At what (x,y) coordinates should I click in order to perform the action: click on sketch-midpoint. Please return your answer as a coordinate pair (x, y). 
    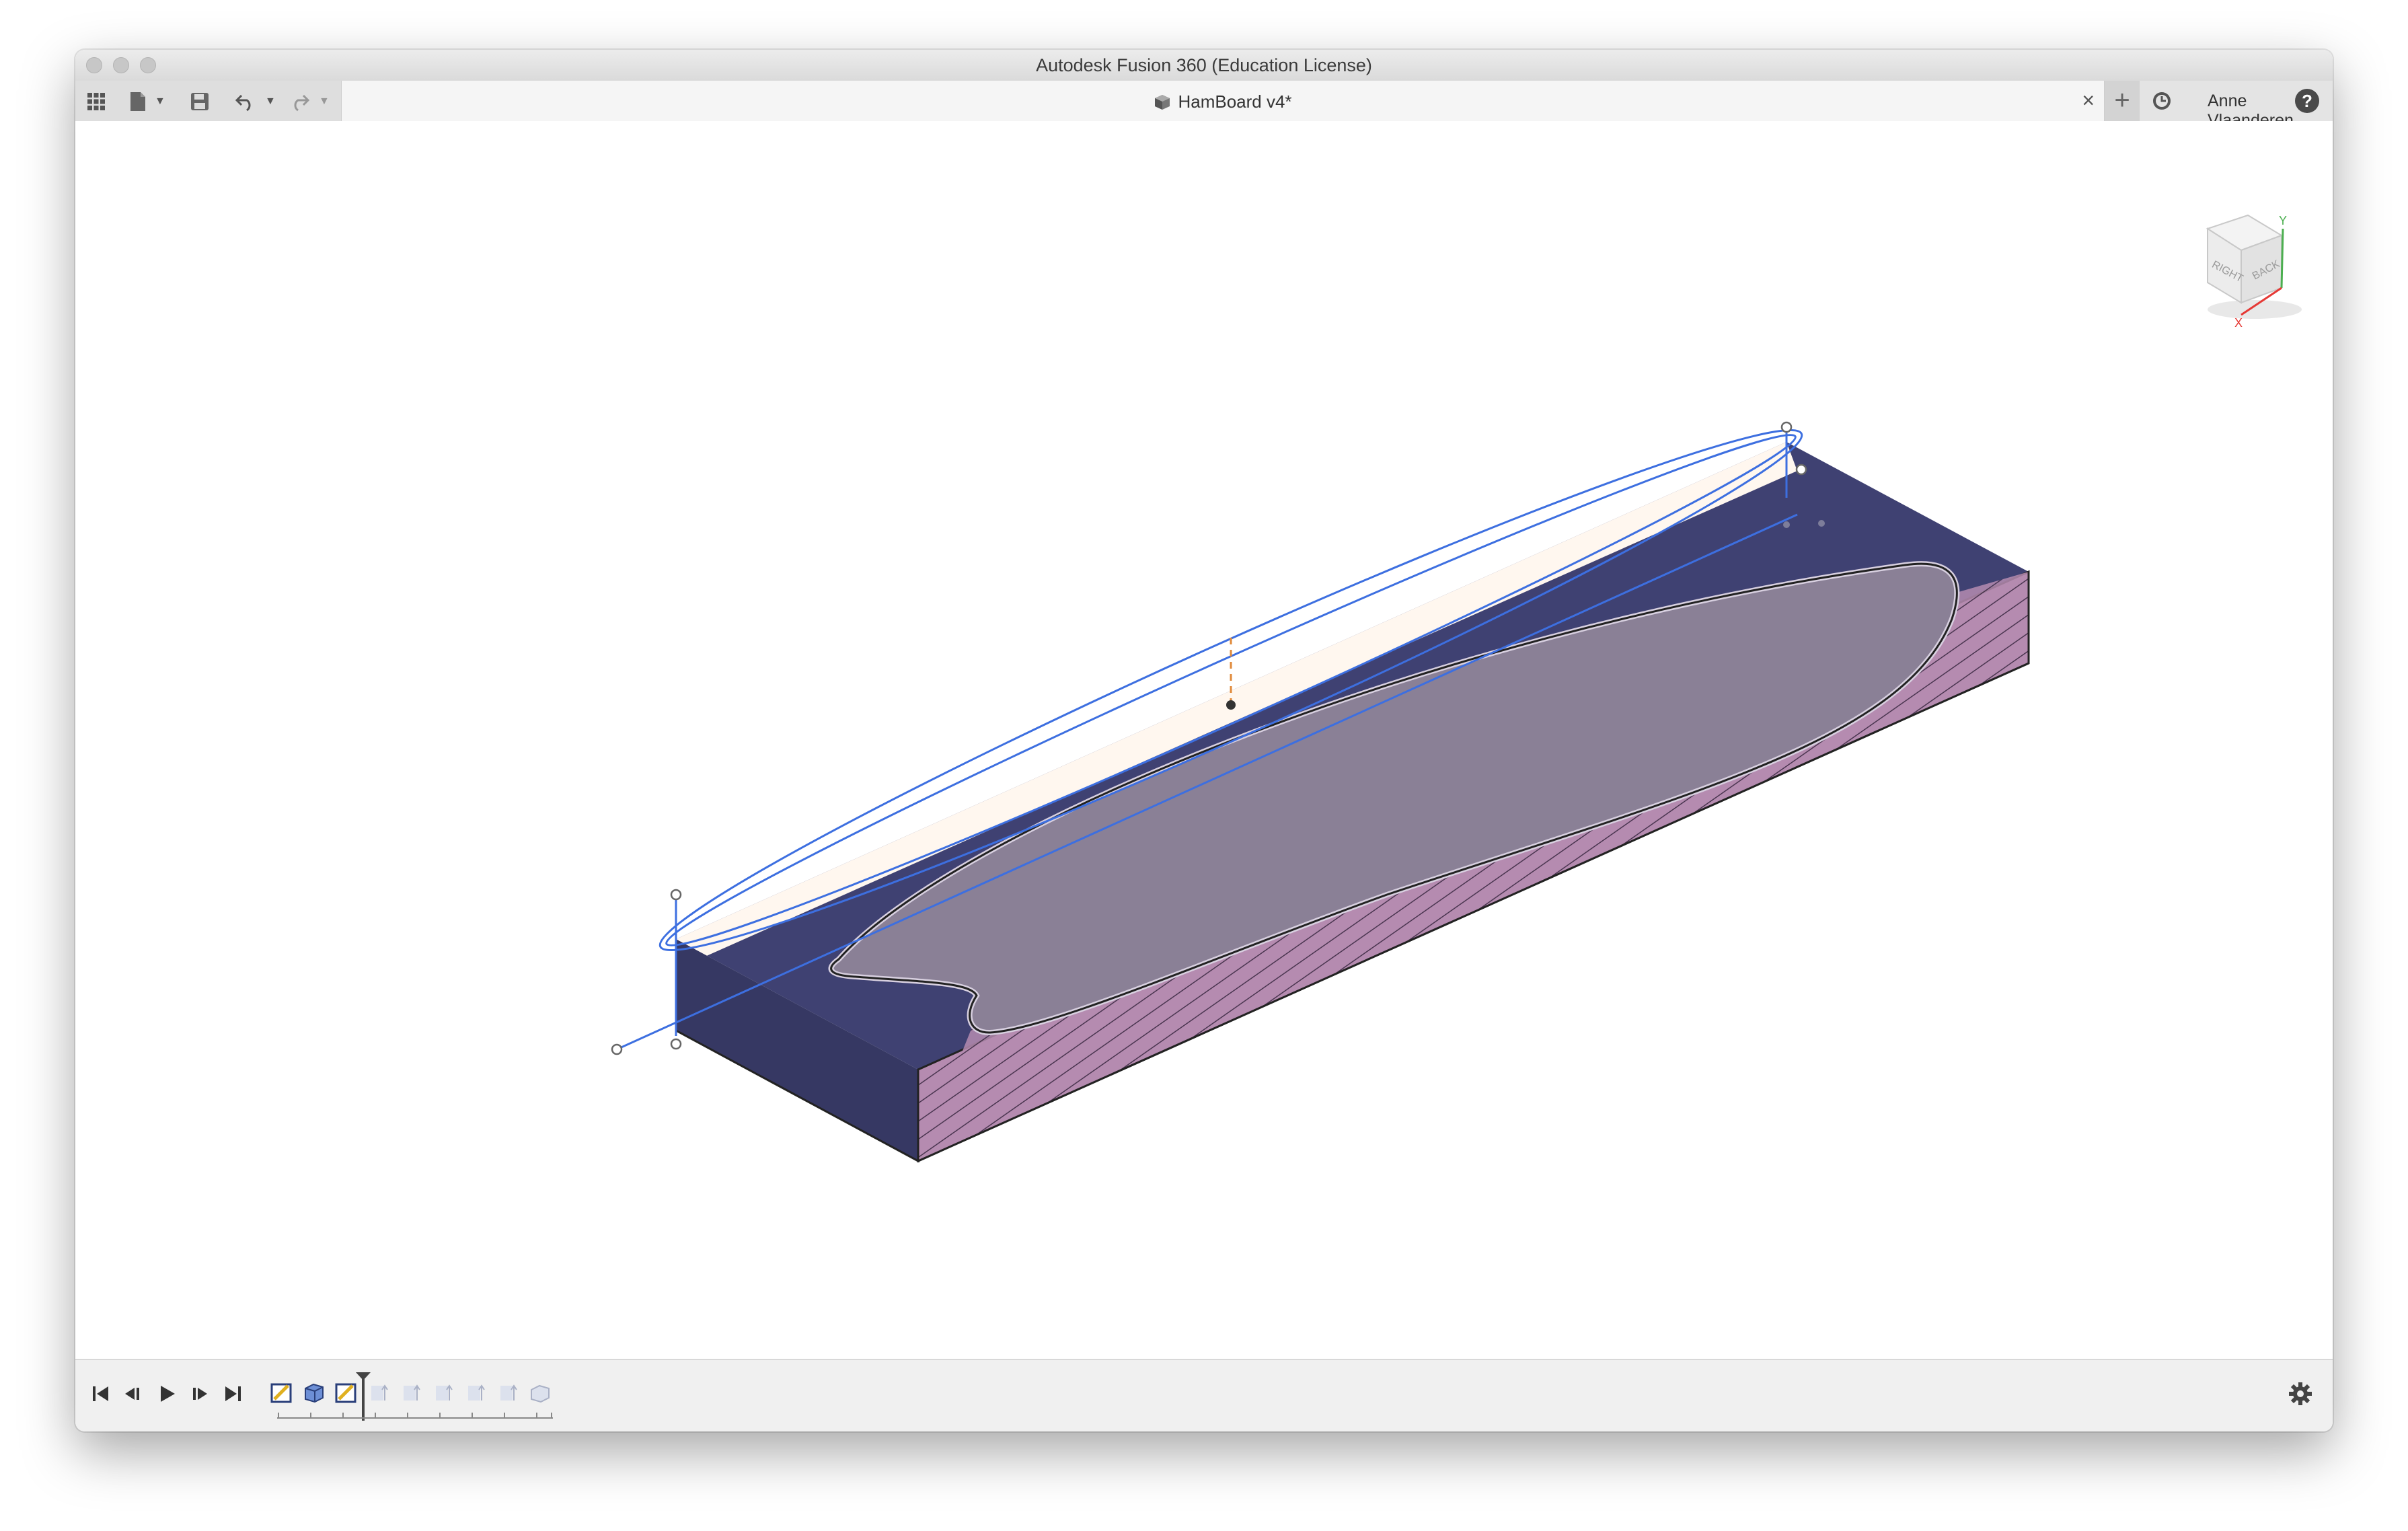
    Looking at the image, I should click on (1231, 705).